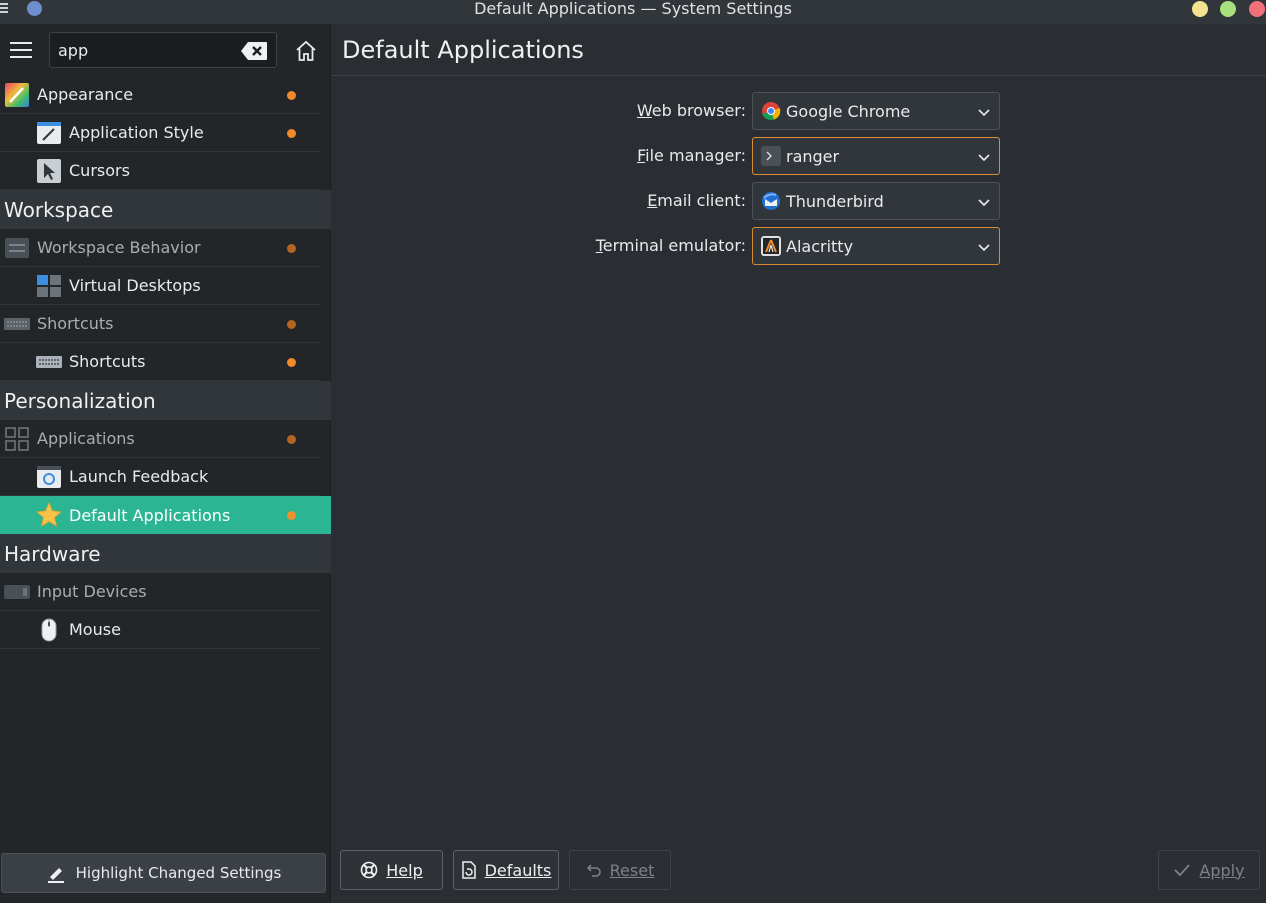 The height and width of the screenshot is (903, 1266). Describe the element at coordinates (178, 873) in the screenshot. I see `highlight-button-label: Highlight Changed Settings` at that location.